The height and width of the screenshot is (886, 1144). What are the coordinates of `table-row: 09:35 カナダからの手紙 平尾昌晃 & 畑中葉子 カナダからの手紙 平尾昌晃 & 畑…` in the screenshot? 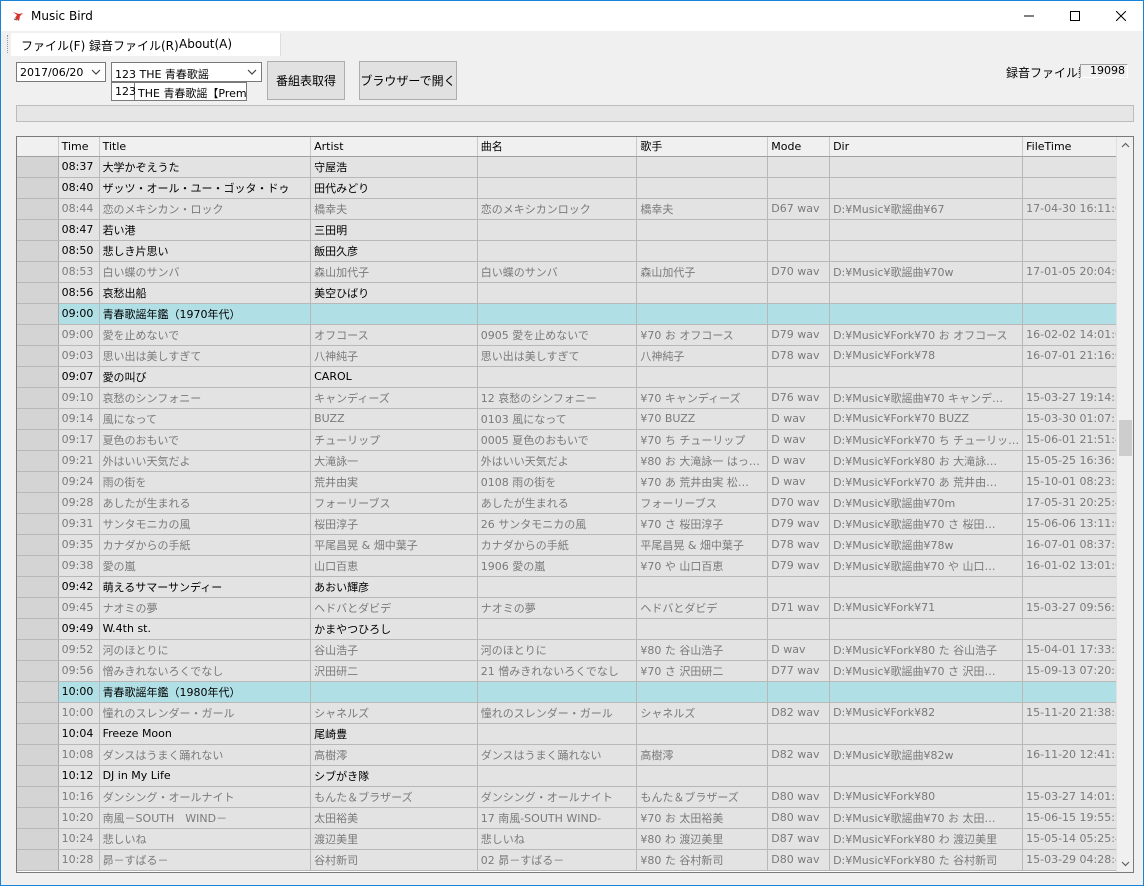 It's located at (575, 545).